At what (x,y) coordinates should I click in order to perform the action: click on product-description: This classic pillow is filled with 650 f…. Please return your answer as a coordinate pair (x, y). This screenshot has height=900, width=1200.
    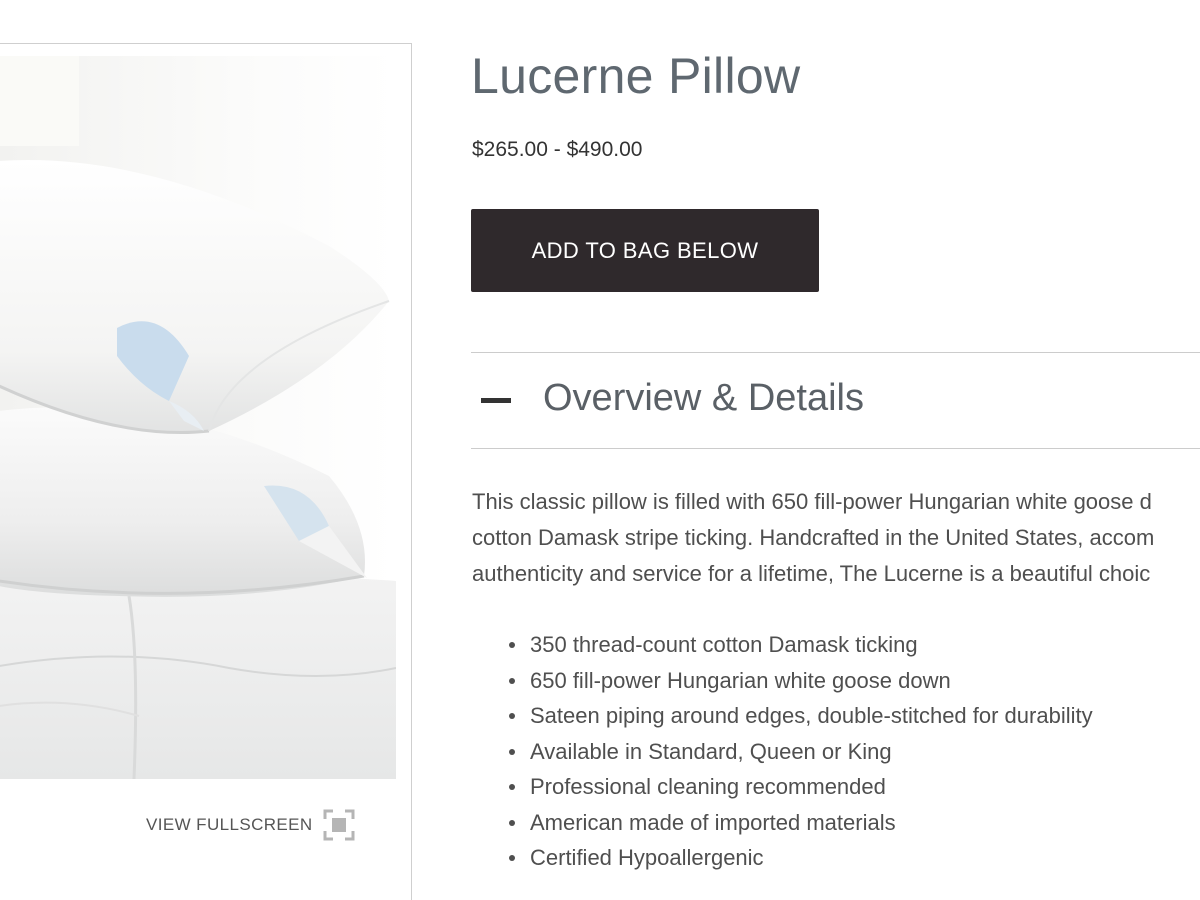
    Looking at the image, I should click on (836, 538).